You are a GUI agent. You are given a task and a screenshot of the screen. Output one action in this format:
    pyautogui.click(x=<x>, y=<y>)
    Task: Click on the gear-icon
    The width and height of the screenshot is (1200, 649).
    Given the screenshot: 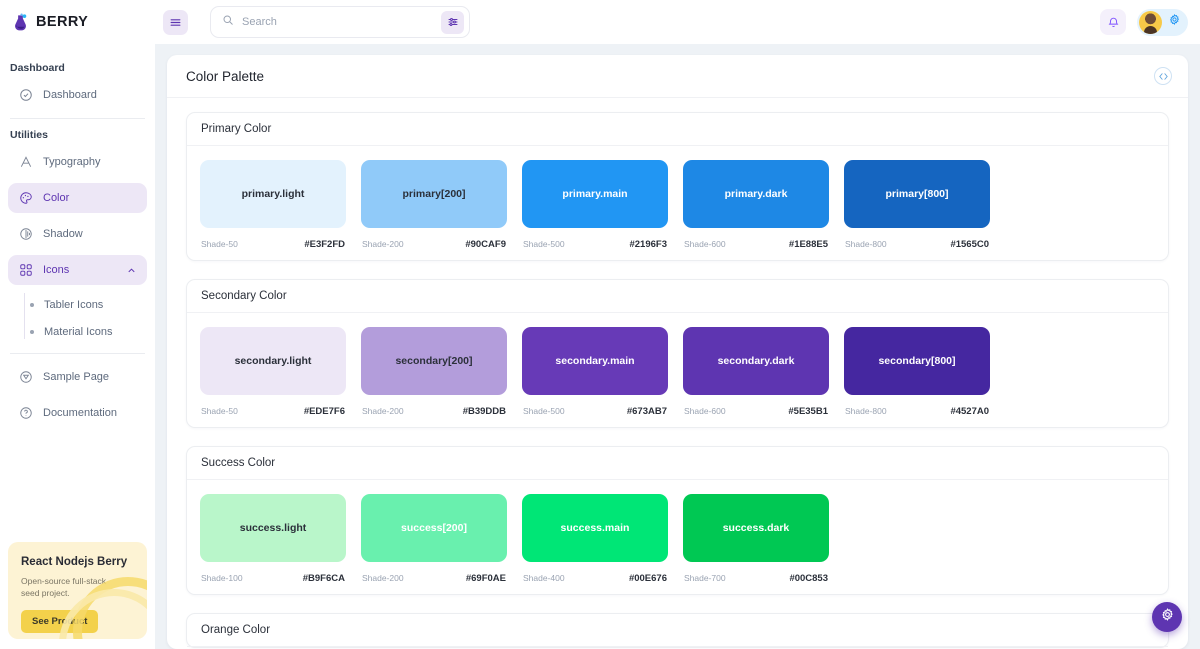 What is the action you would take?
    pyautogui.click(x=1174, y=22)
    